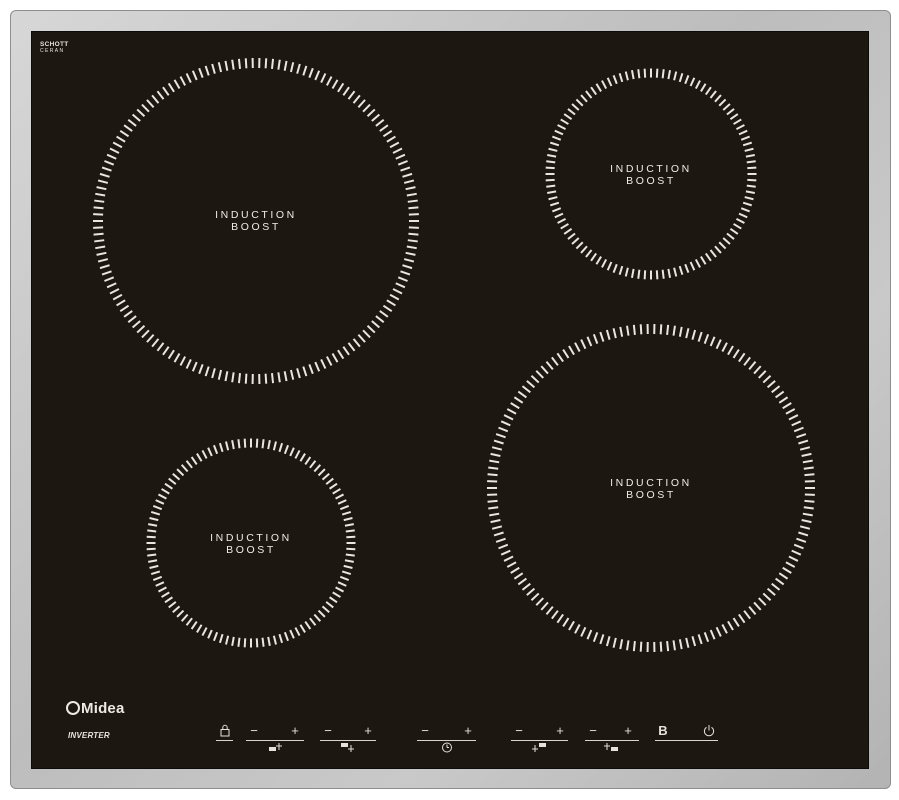 This screenshot has height=800, width=899. What do you see at coordinates (628, 730) in the screenshot?
I see `zone4-plus-button: +` at bounding box center [628, 730].